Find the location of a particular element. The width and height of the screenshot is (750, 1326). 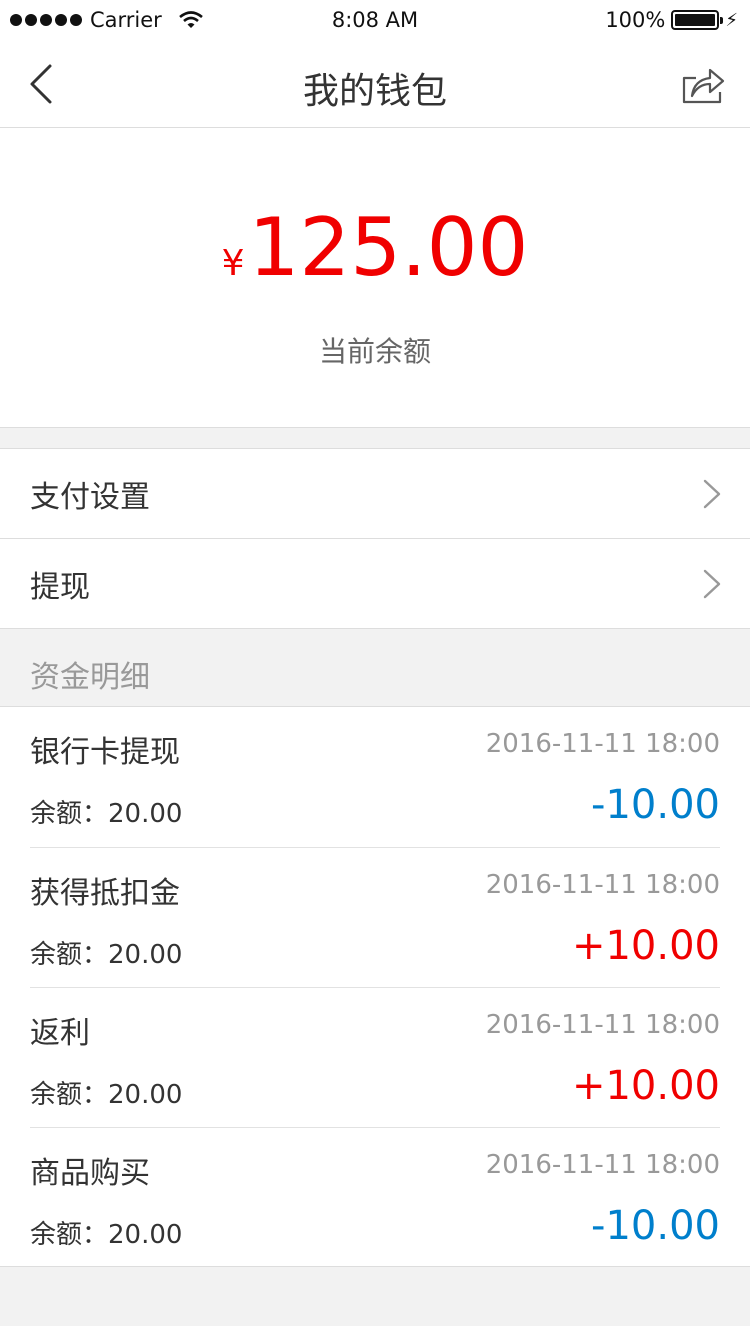

charging-icon: ⚡ is located at coordinates (731, 20).